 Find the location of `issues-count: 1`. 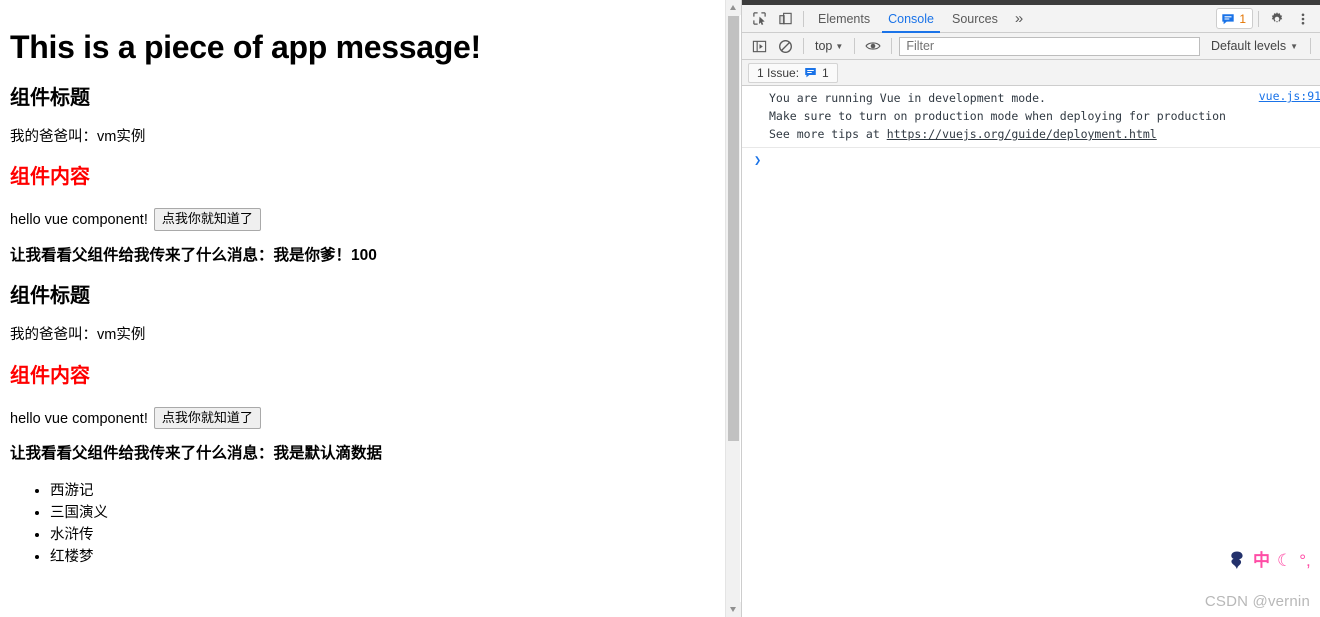

issues-count: 1 is located at coordinates (1242, 18).